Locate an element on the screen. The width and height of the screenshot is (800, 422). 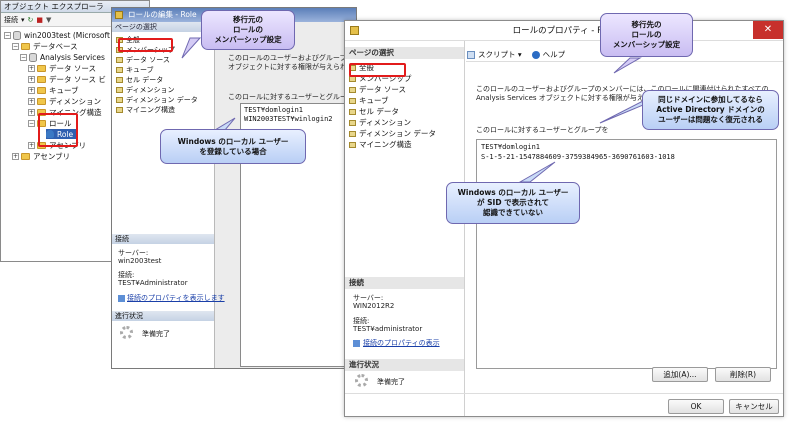
callout-sid: Windows のローカル ユーザー が SID で表示されて 認識できていない is located at coordinates (513, 203).